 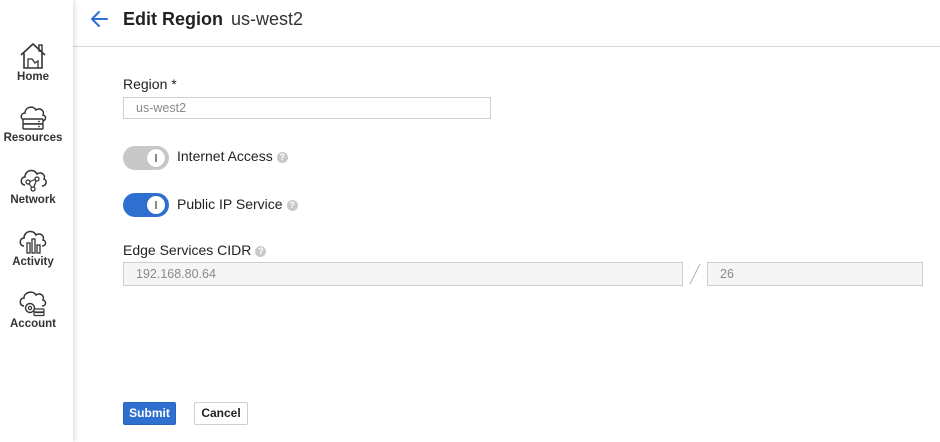 I want to click on region-input: us-west2, so click(x=307, y=108).